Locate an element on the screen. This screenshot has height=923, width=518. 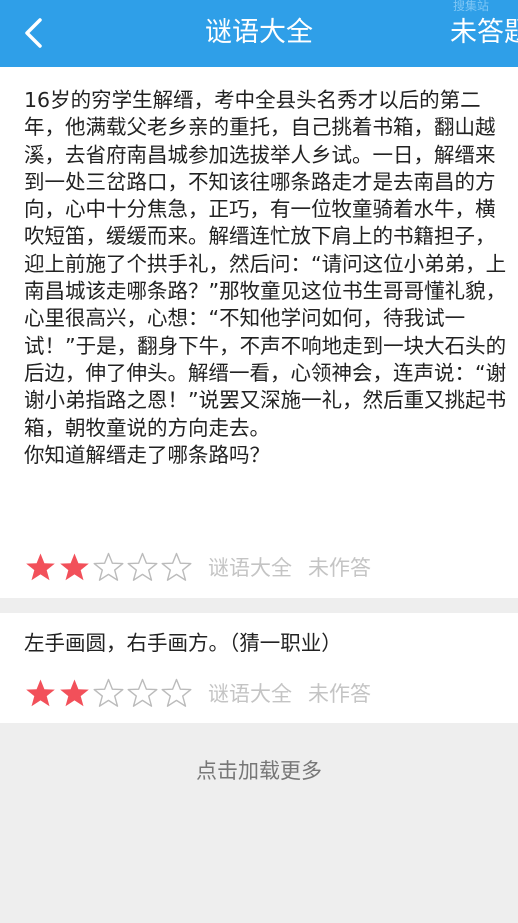
riddle-question: 左手画圆，右手画方。（猜一职业） is located at coordinates (183, 643).